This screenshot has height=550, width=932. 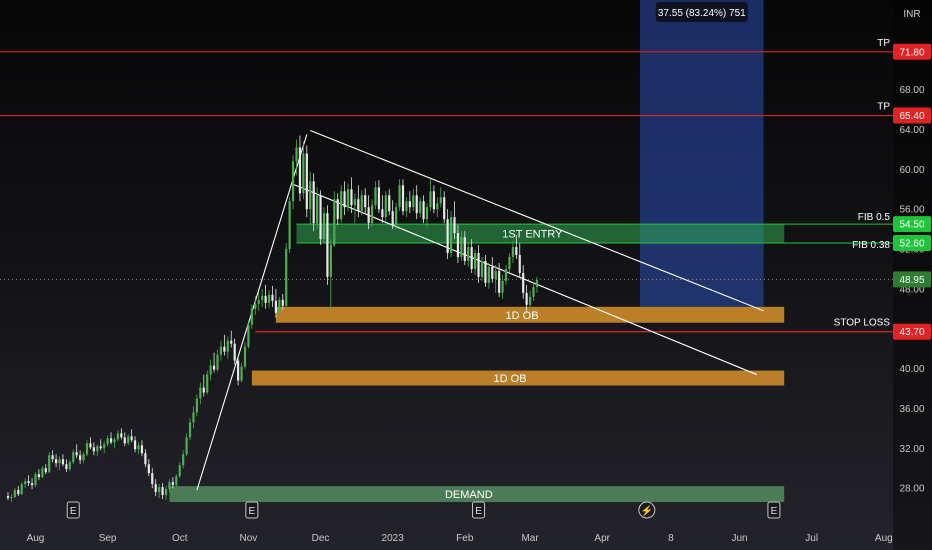 I want to click on projection-label: 37.55 (83.24%) 751, so click(x=702, y=13).